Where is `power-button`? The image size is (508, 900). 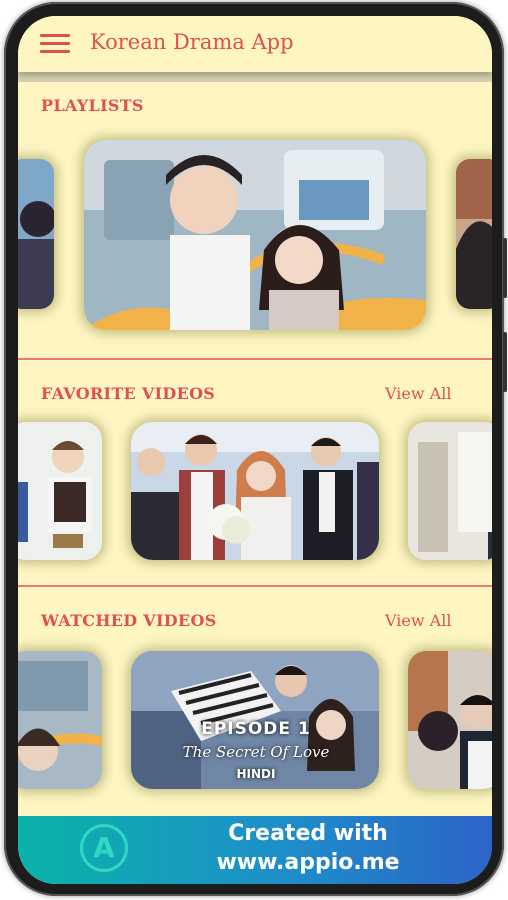
power-button is located at coordinates (505, 362).